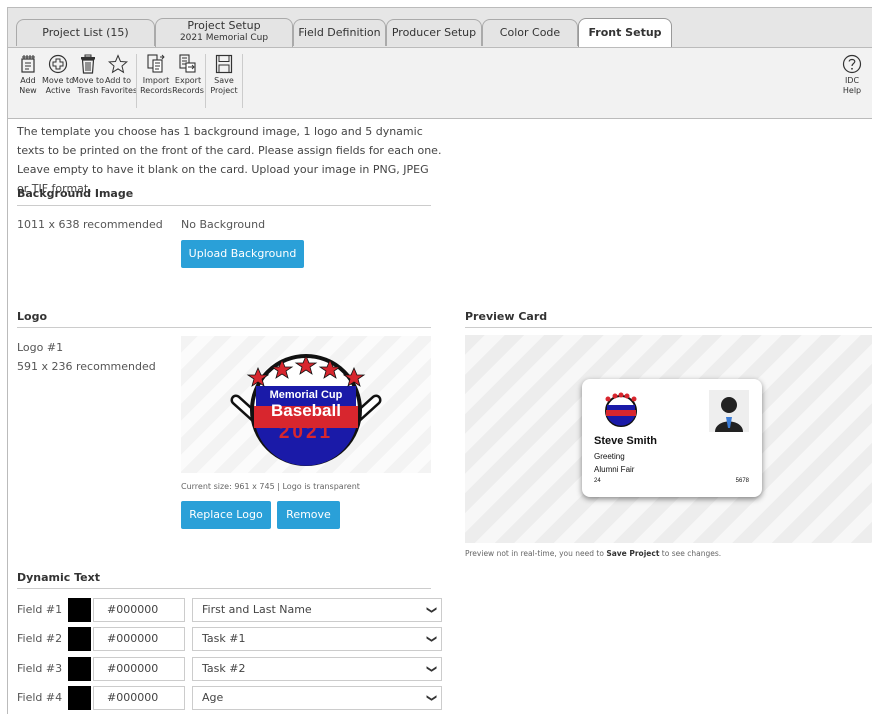  I want to click on add-to-favorites-label-2: Favorites, so click(119, 90).